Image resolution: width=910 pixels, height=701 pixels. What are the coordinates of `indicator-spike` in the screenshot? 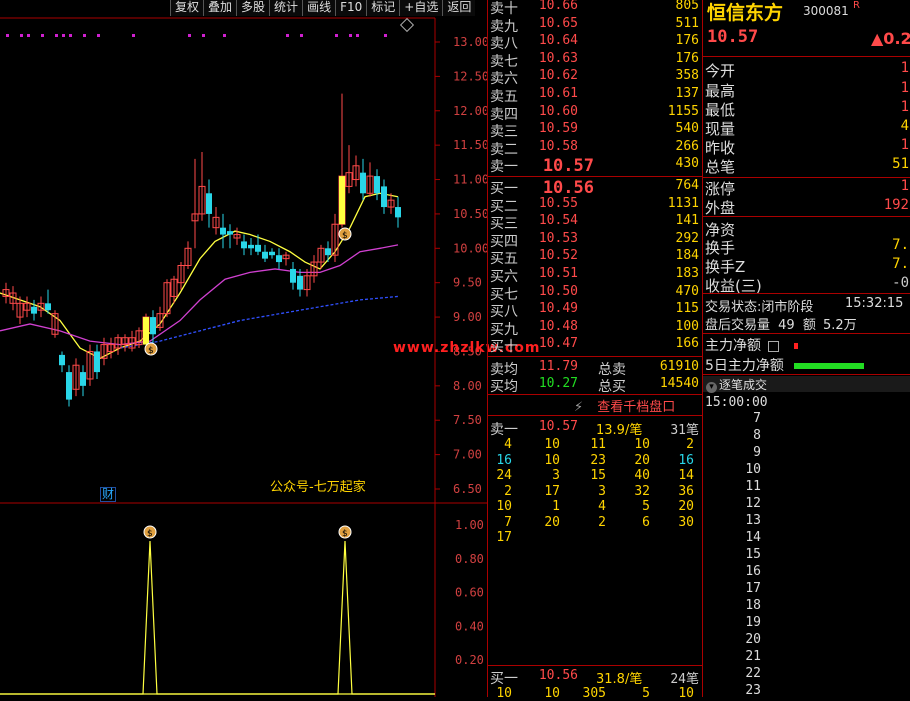 It's located at (217, 617).